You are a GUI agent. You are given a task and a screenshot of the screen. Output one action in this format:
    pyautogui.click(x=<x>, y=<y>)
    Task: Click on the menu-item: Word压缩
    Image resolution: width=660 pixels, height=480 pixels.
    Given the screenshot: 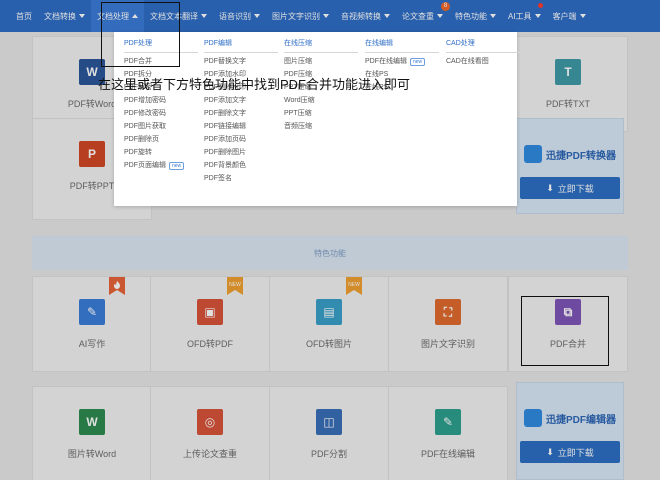 What is the action you would take?
    pyautogui.click(x=321, y=100)
    